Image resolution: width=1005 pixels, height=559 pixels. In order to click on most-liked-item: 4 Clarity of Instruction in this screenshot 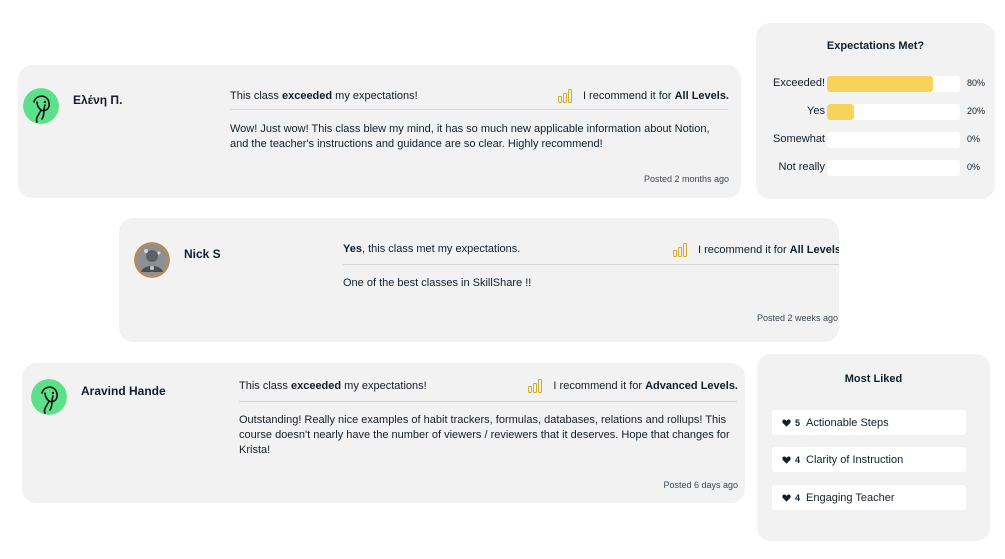, I will do `click(869, 459)`.